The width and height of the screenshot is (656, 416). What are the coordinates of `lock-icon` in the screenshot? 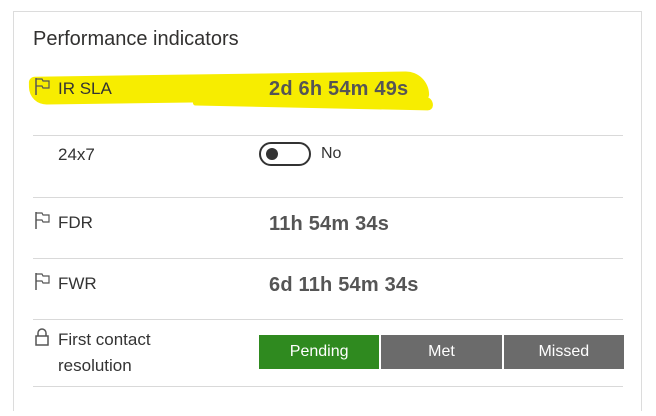 It's located at (43, 338).